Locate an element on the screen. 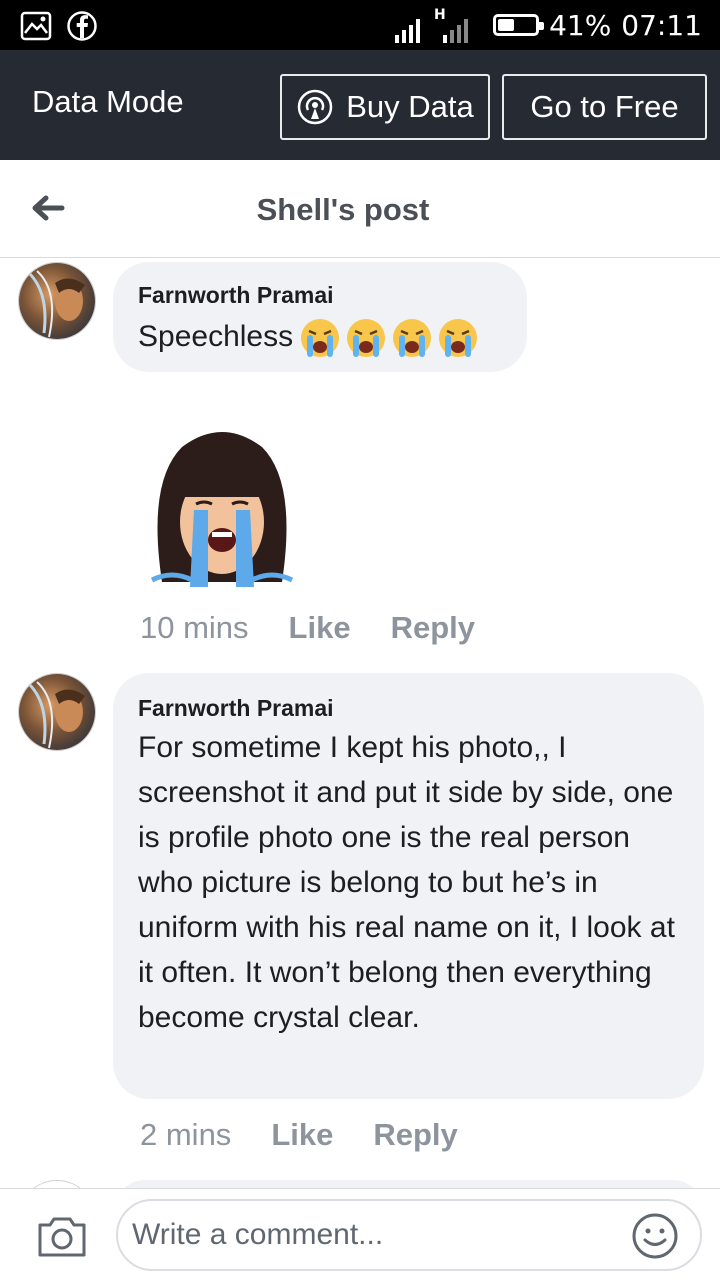 The image size is (720, 1280). comment-meta: 2 mins Like Reply is located at coordinates (299, 1135).